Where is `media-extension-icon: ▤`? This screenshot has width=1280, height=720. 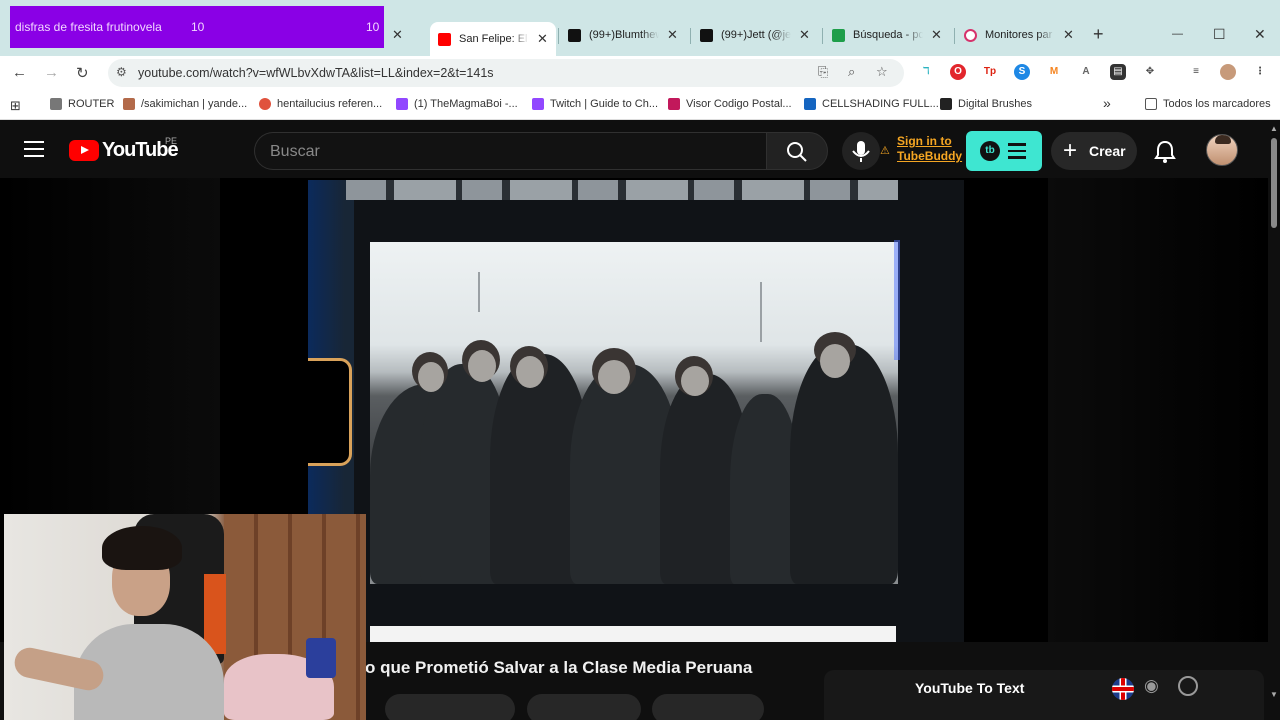 media-extension-icon: ▤ is located at coordinates (1118, 72).